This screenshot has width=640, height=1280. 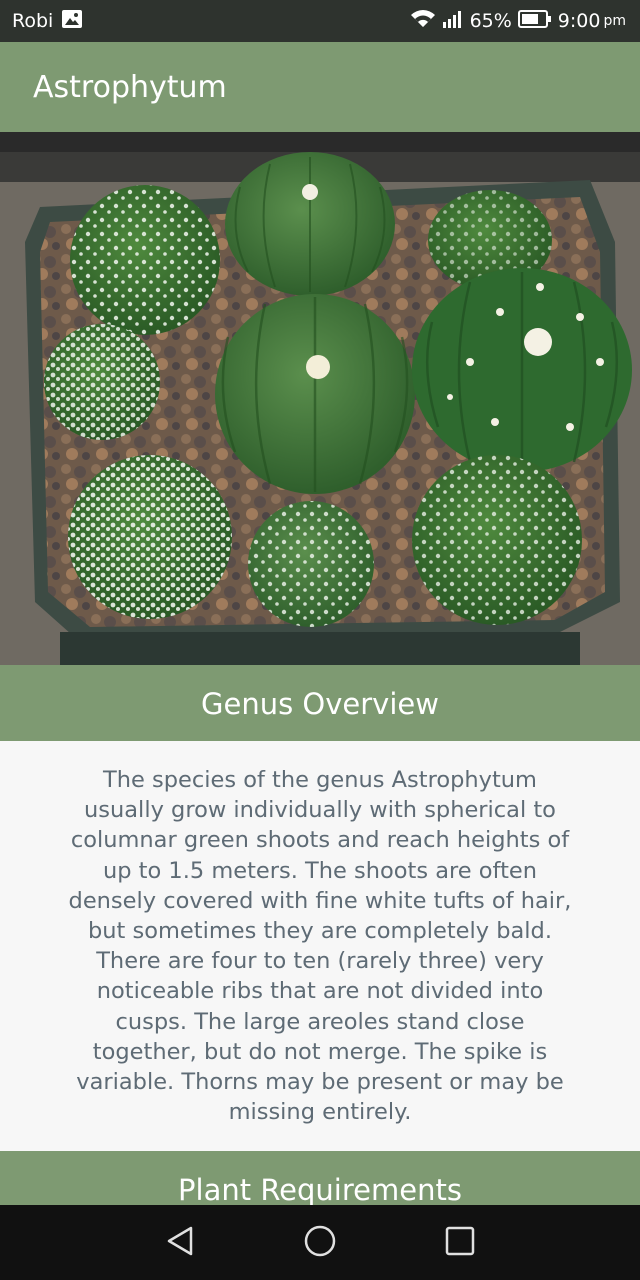 I want to click on clock-time: 9:00, so click(x=579, y=21).